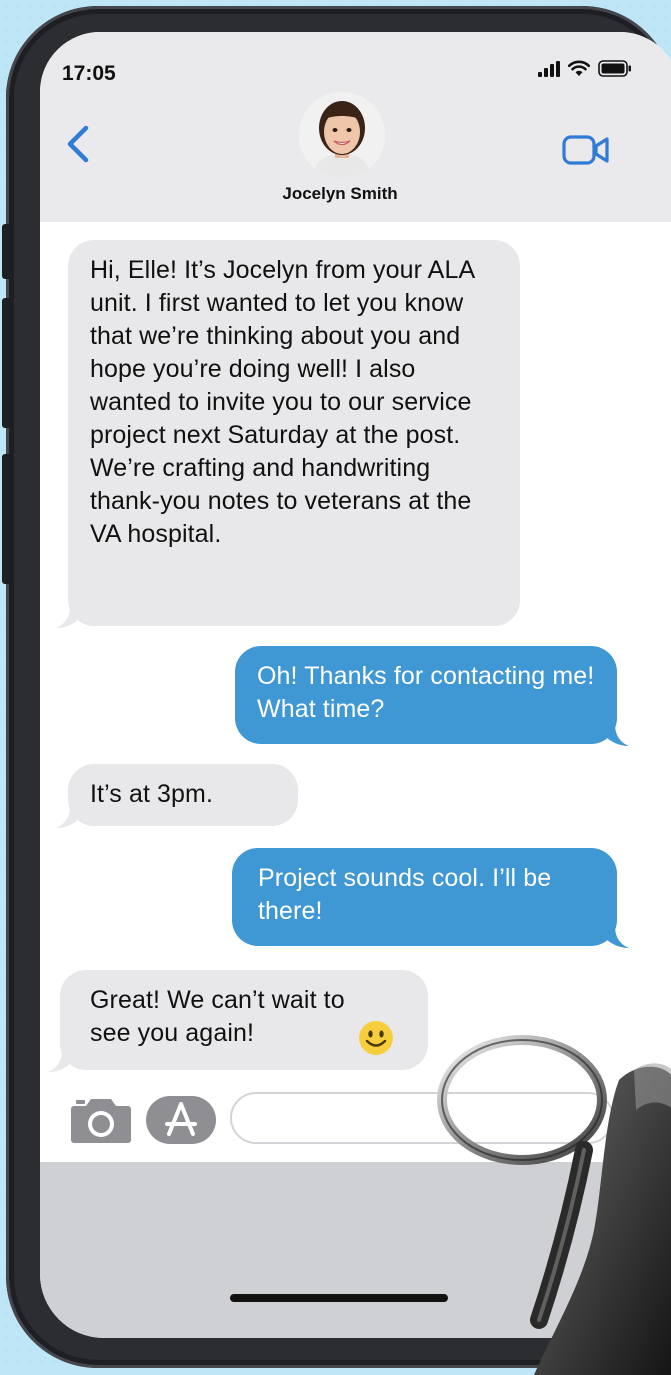 This screenshot has width=671, height=1375. I want to click on car-keys-image, so click(554, 1205).